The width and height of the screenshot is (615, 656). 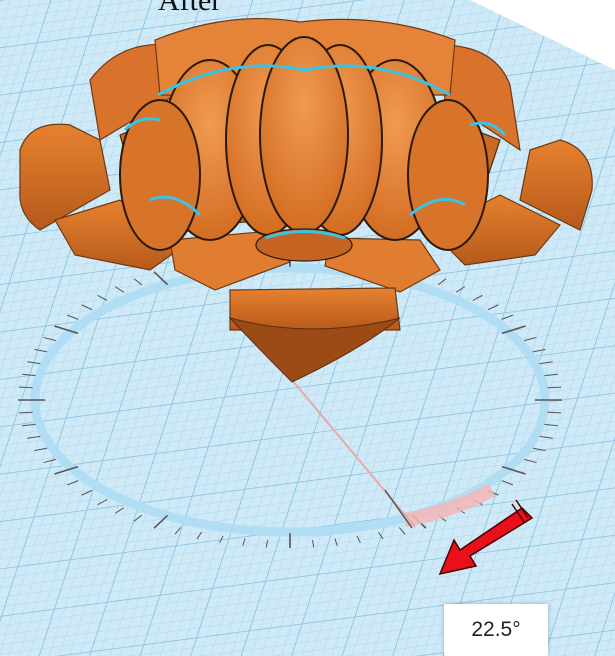 I want to click on rotation-angle-readout: 22.5°, so click(x=496, y=630).